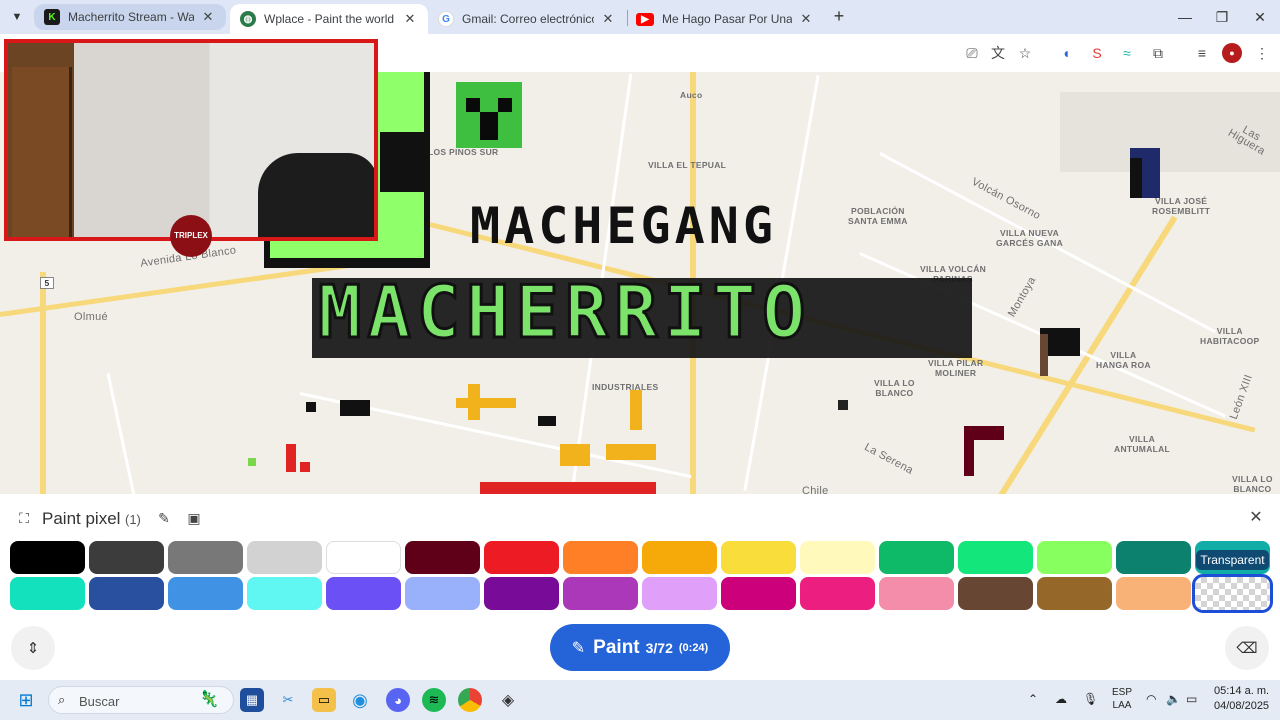  I want to click on extension-wplace-icon: ≈, so click(1127, 53).